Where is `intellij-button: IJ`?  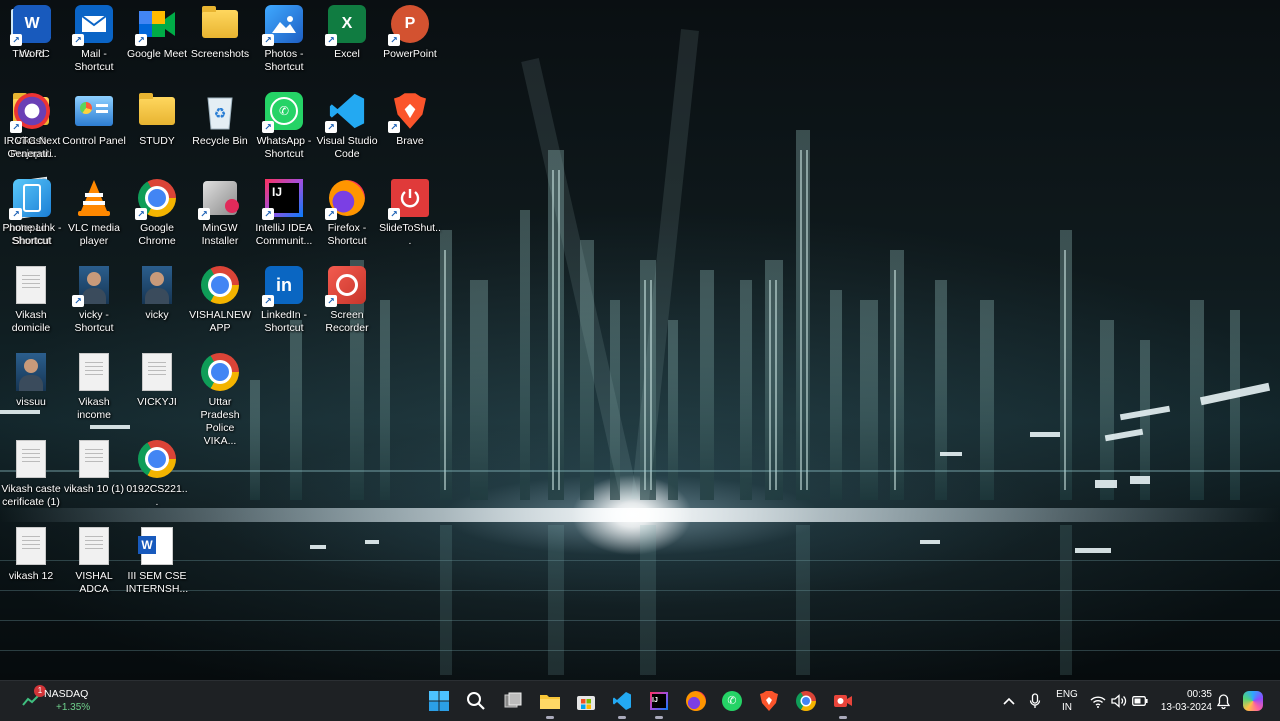 intellij-button: IJ is located at coordinates (659, 704).